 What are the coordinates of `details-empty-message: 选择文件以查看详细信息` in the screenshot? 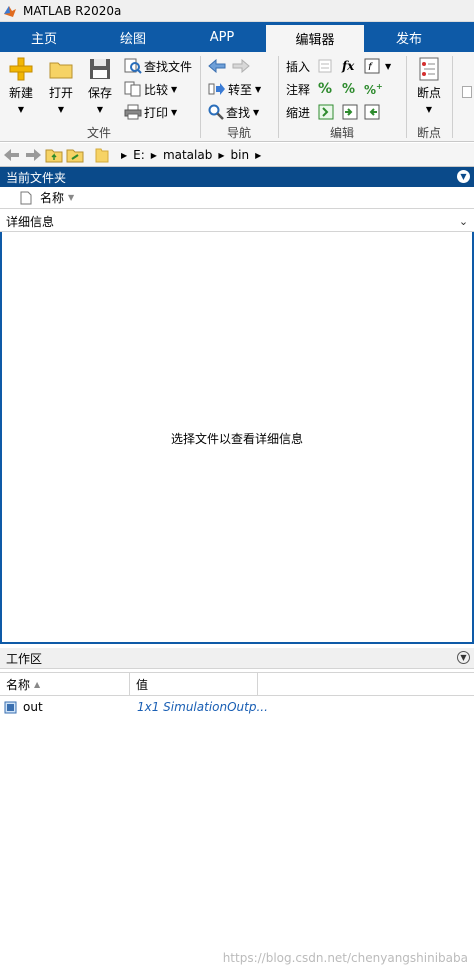 It's located at (236, 439).